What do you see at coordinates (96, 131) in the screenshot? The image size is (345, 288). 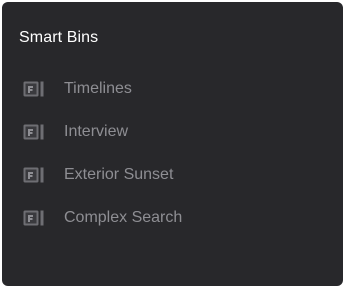 I see `smart-bin-label: Interview` at bounding box center [96, 131].